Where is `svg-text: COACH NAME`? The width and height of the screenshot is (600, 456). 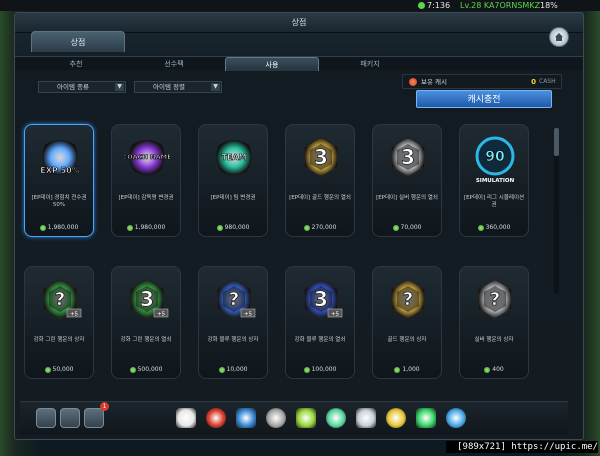 svg-text: COACH NAME is located at coordinates (147, 157).